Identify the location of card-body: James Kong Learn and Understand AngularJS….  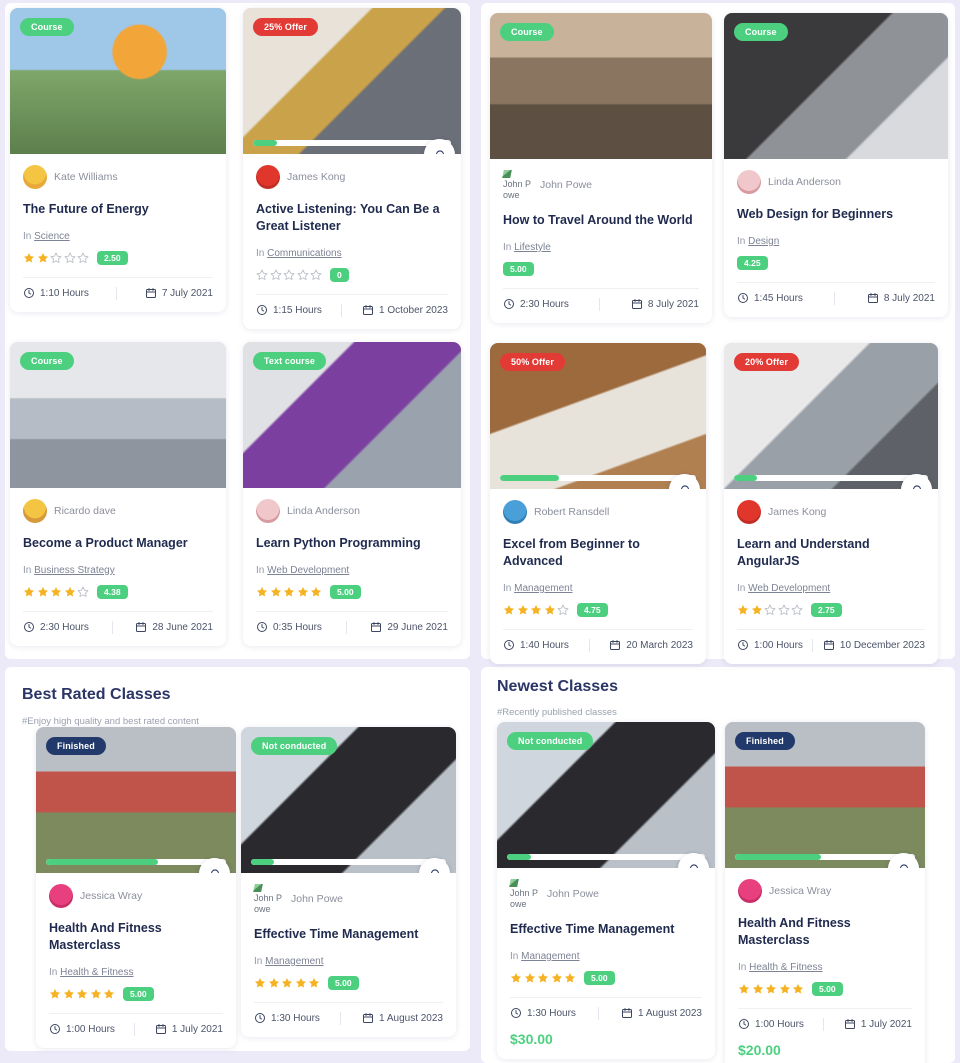
(831, 576).